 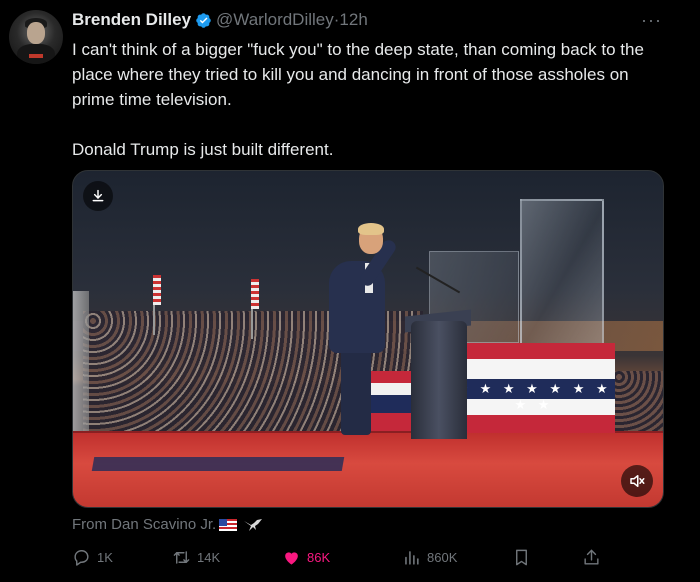 I want to click on reply-count: 1K, so click(x=105, y=557).